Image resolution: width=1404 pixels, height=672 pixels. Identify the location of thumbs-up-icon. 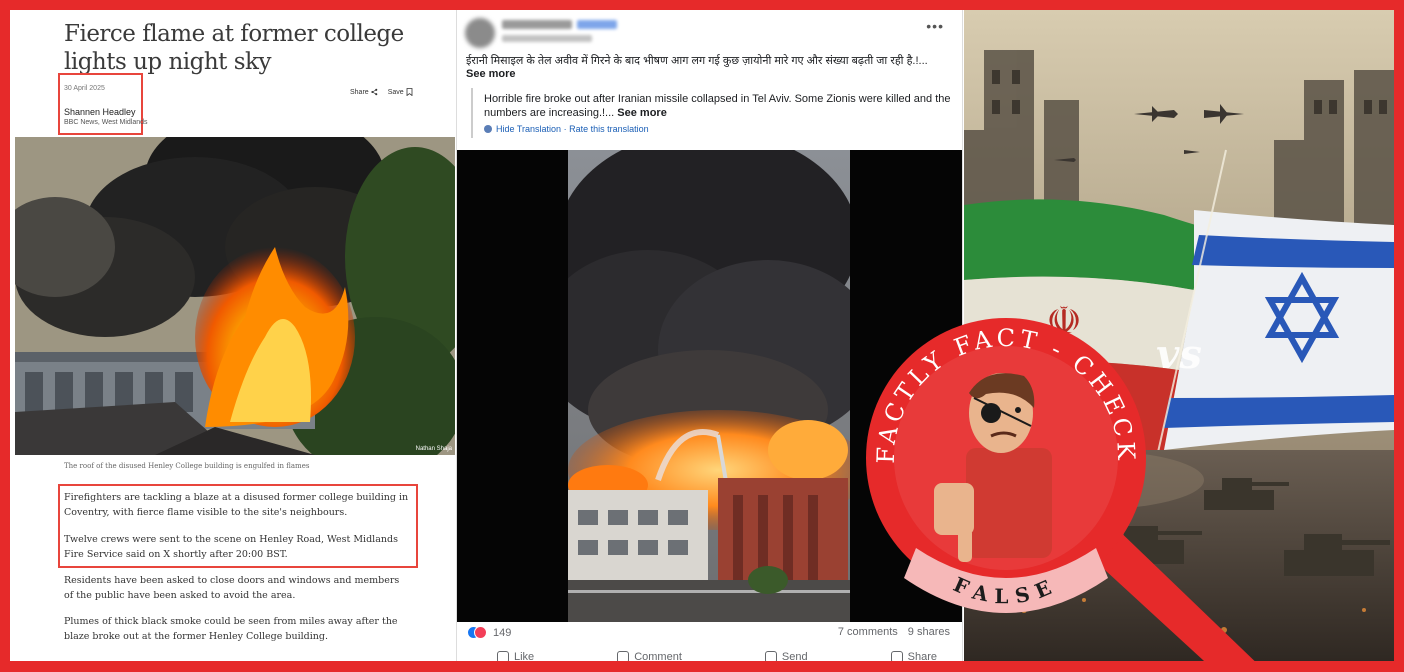
(503, 656).